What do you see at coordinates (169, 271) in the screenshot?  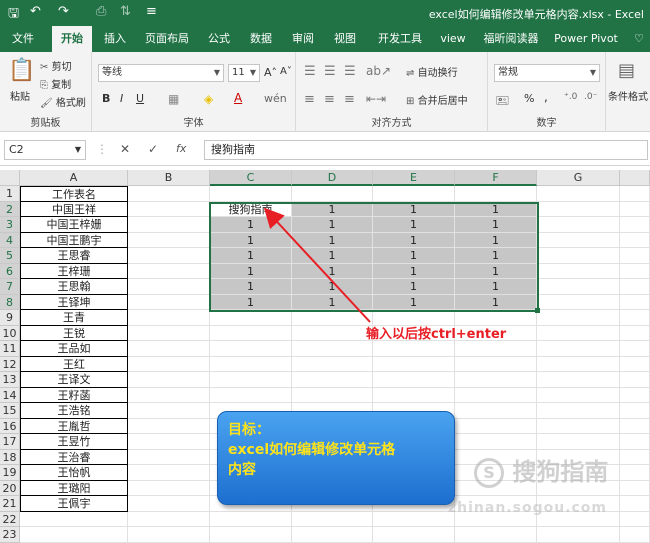 I see `cell-b6` at bounding box center [169, 271].